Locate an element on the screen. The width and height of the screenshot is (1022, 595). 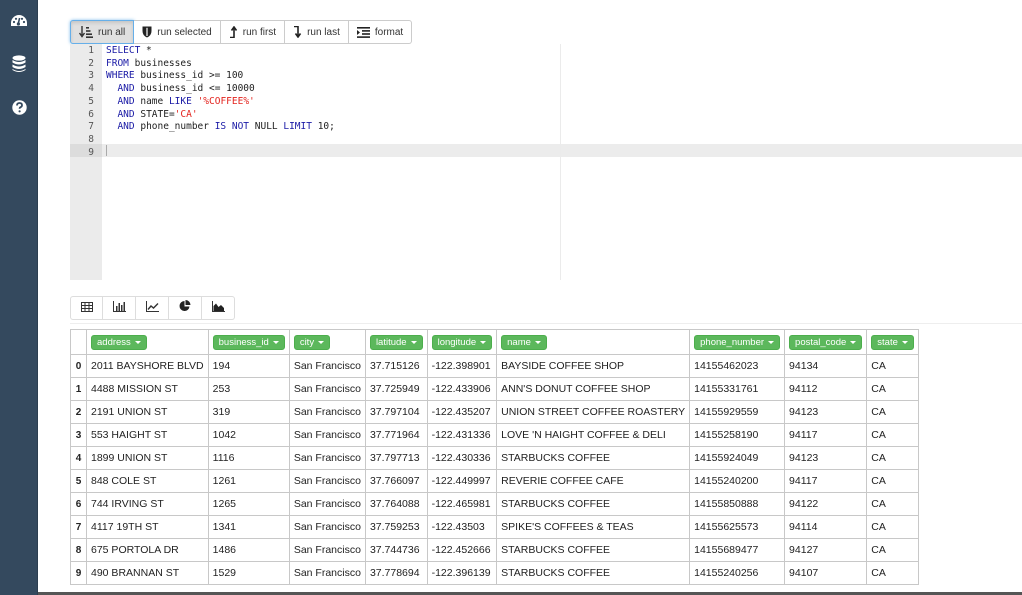
table-cell: REVERIE COFFEE CAFE is located at coordinates (593, 481).